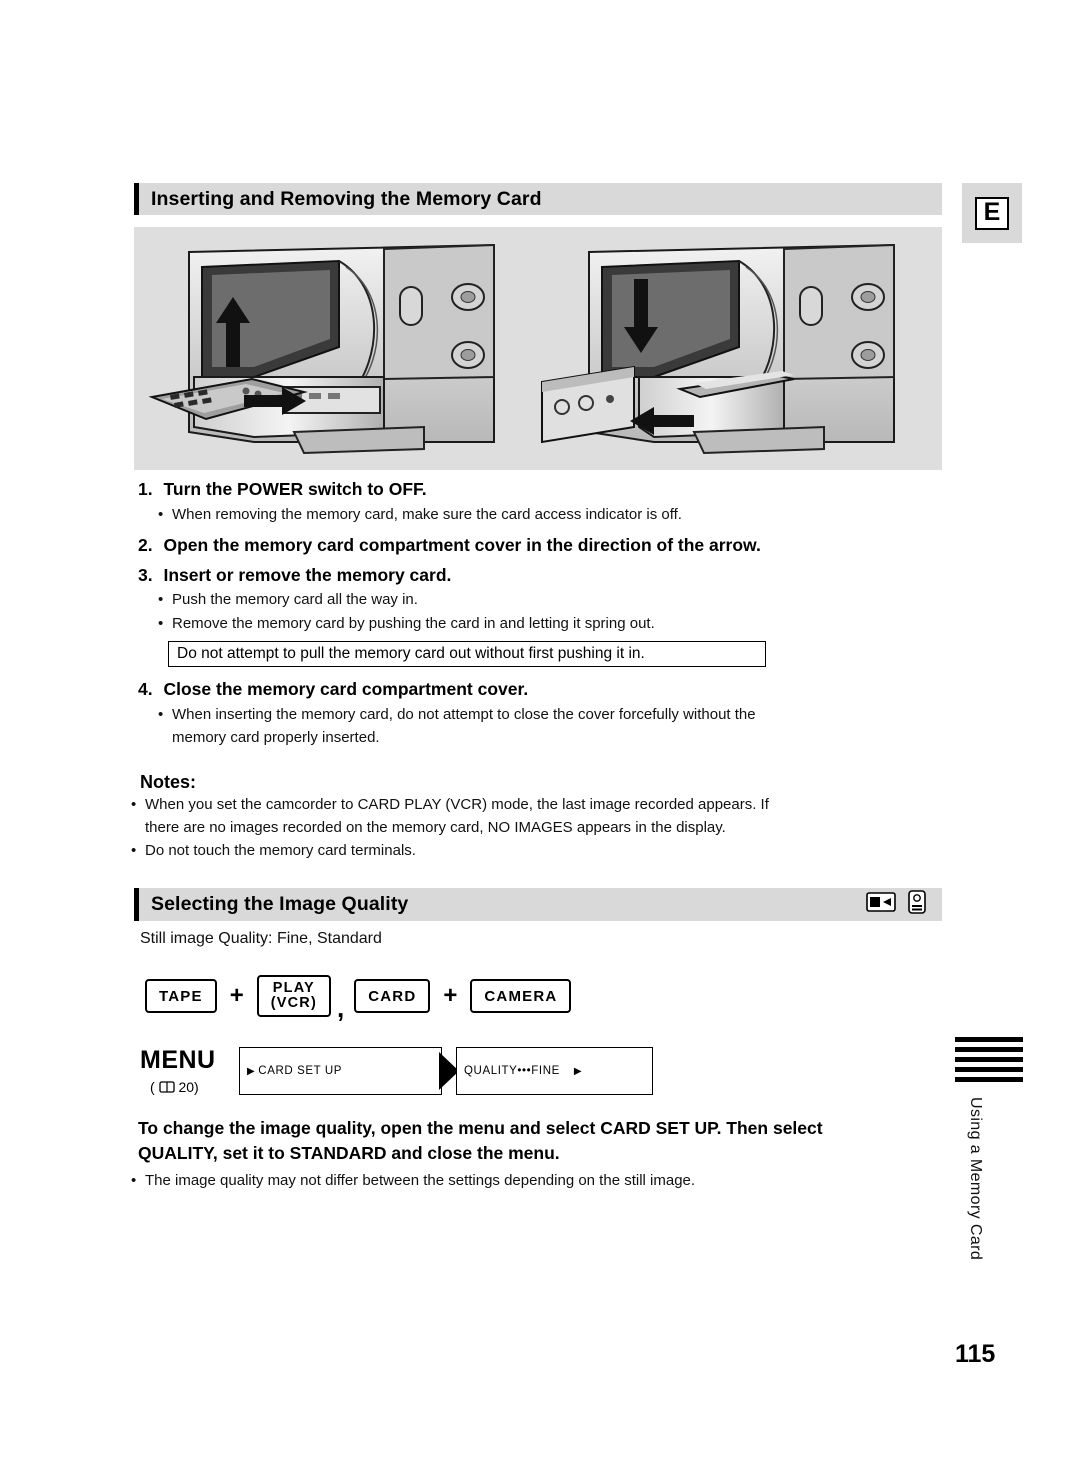 This screenshot has height=1472, width=1080. Describe the element at coordinates (450, 995) in the screenshot. I see `plus-sign-2: +` at that location.